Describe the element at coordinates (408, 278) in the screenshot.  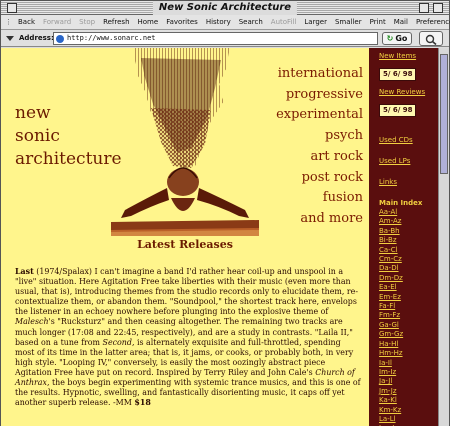
I see `index-link: Dm-Dz` at that location.